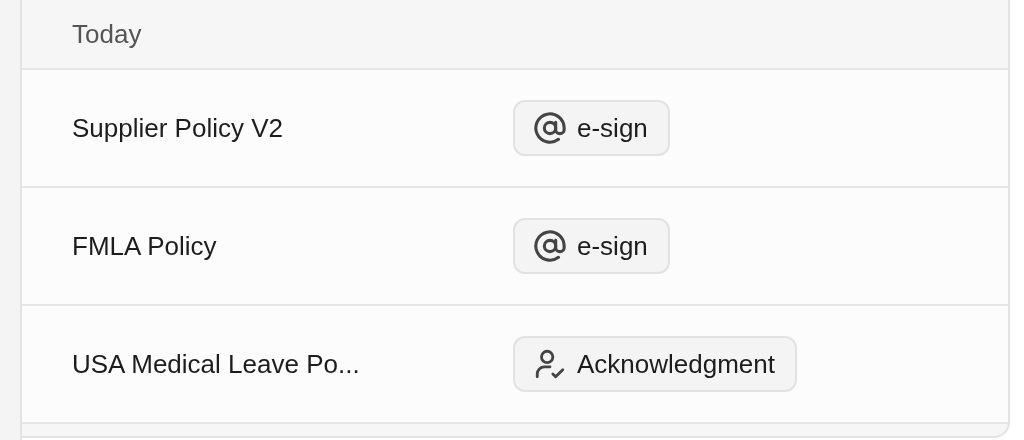 The width and height of the screenshot is (1024, 440). What do you see at coordinates (145, 246) in the screenshot?
I see `document-name: FMLA Policy` at bounding box center [145, 246].